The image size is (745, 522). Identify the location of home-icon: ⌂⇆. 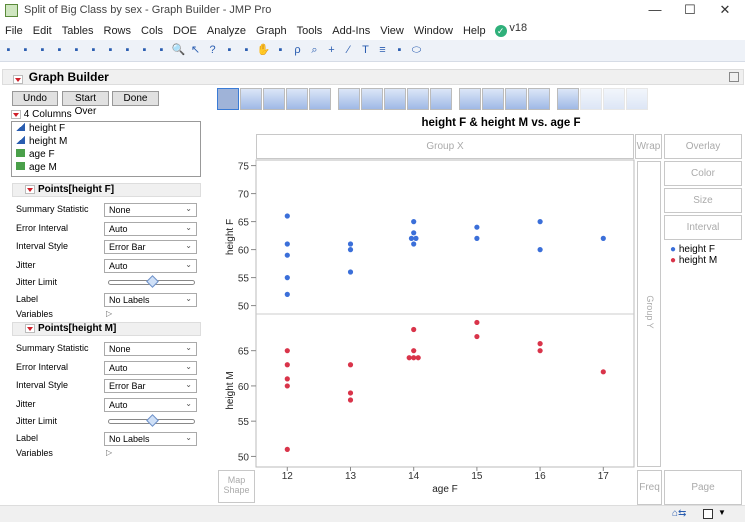
(679, 513).